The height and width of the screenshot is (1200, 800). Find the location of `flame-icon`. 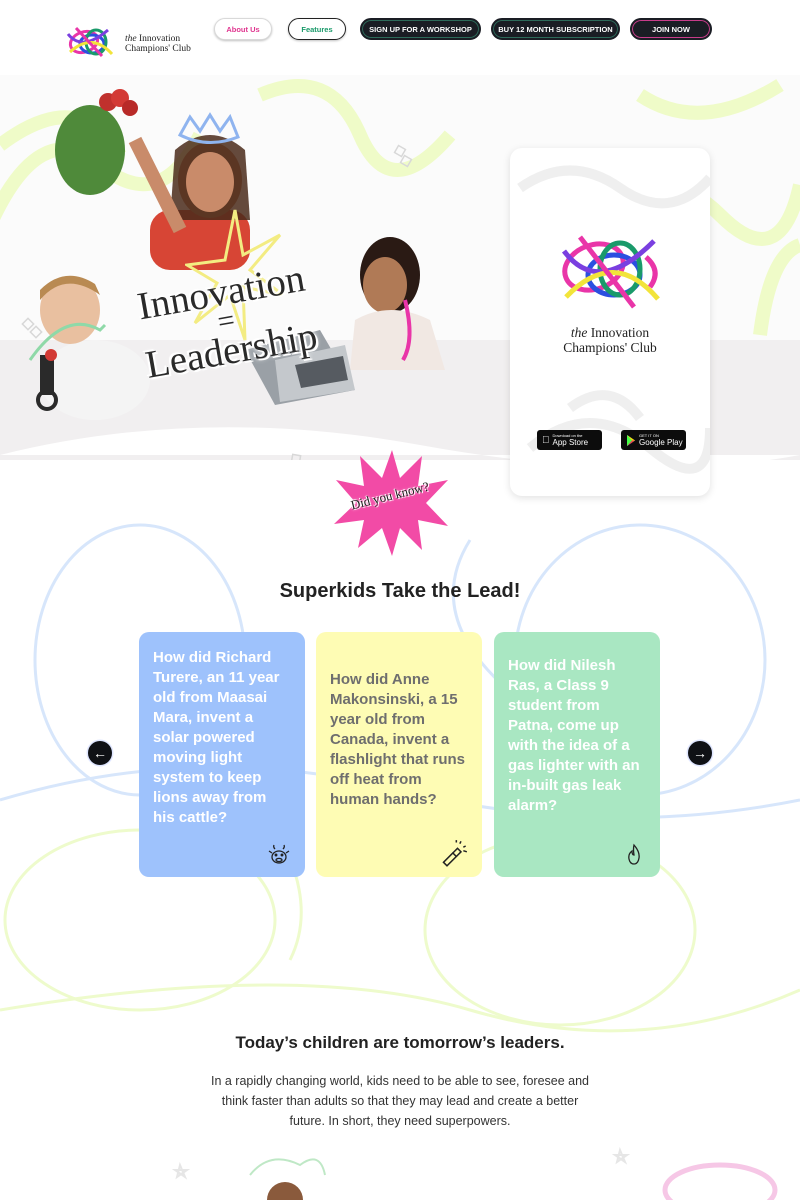

flame-icon is located at coordinates (634, 854).